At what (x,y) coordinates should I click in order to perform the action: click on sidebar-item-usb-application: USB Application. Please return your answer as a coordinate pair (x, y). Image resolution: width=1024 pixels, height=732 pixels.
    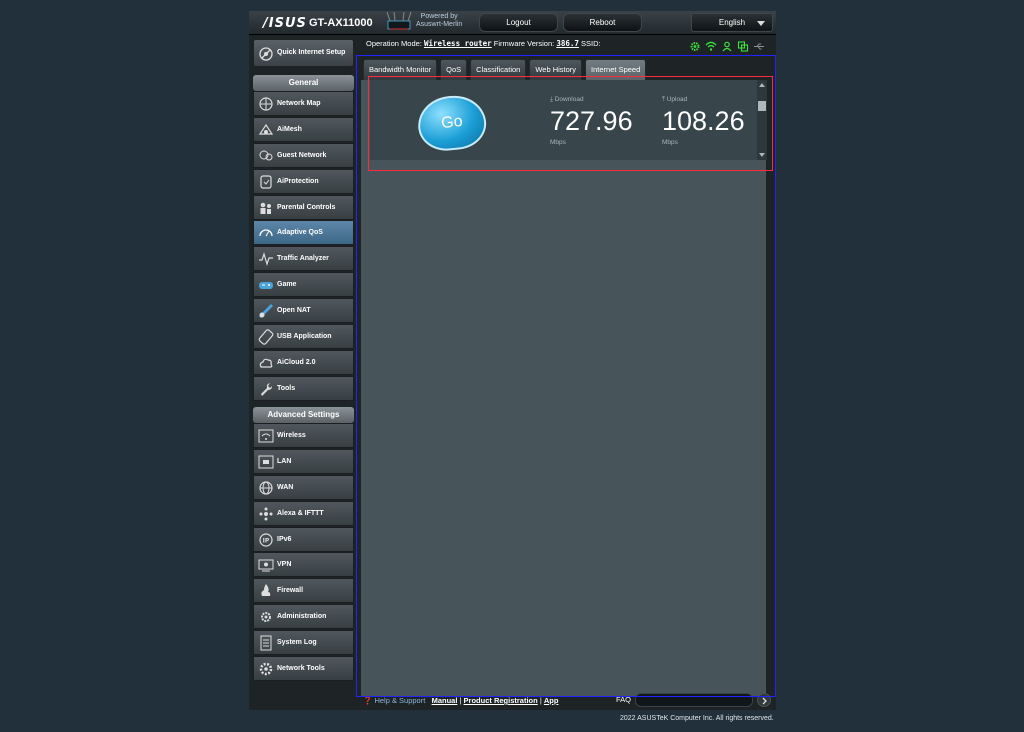
    Looking at the image, I should click on (303, 337).